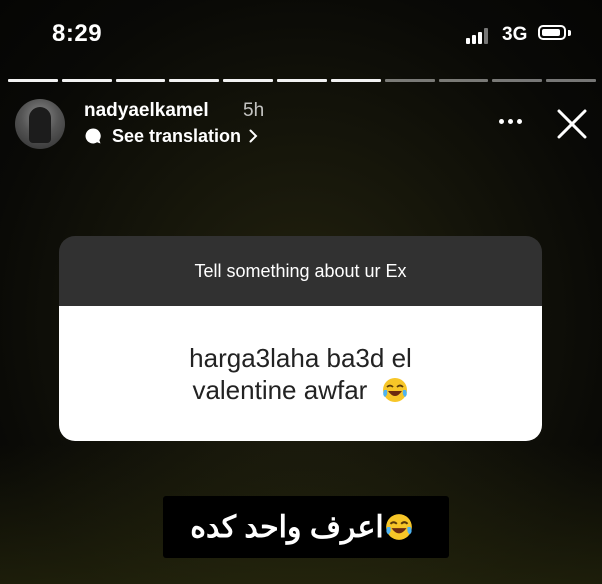 This screenshot has width=602, height=584. Describe the element at coordinates (146, 111) in the screenshot. I see `username: nadyaelkamel` at that location.